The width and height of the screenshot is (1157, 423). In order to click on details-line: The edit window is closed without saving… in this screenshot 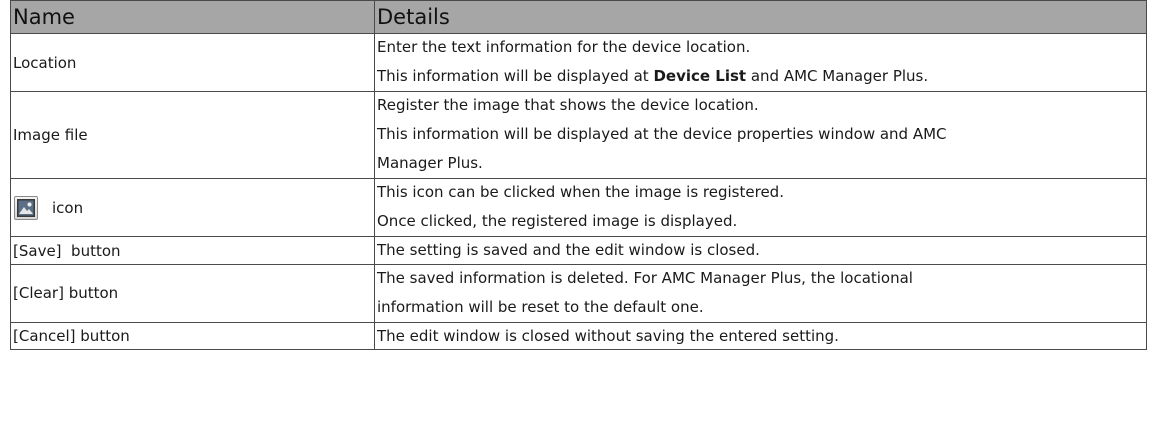, I will do `click(608, 335)`.